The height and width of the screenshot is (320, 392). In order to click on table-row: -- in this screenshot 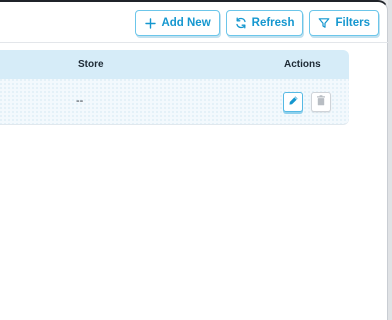, I will do `click(174, 102)`.